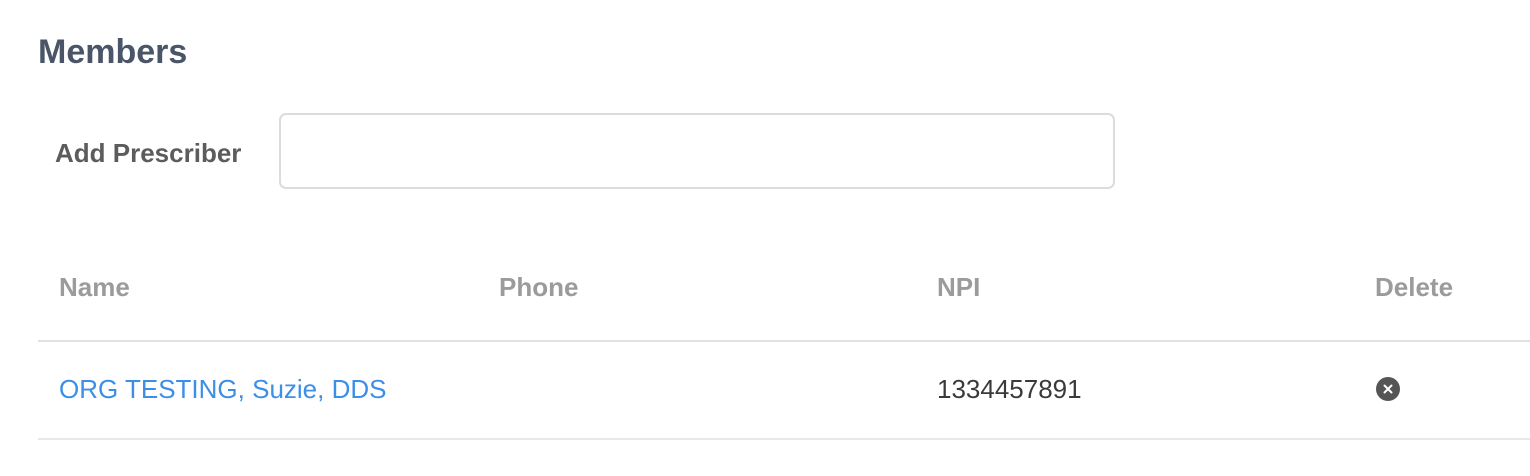 Image resolution: width=1530 pixels, height=476 pixels. Describe the element at coordinates (113, 52) in the screenshot. I see `page-title: Members` at that location.